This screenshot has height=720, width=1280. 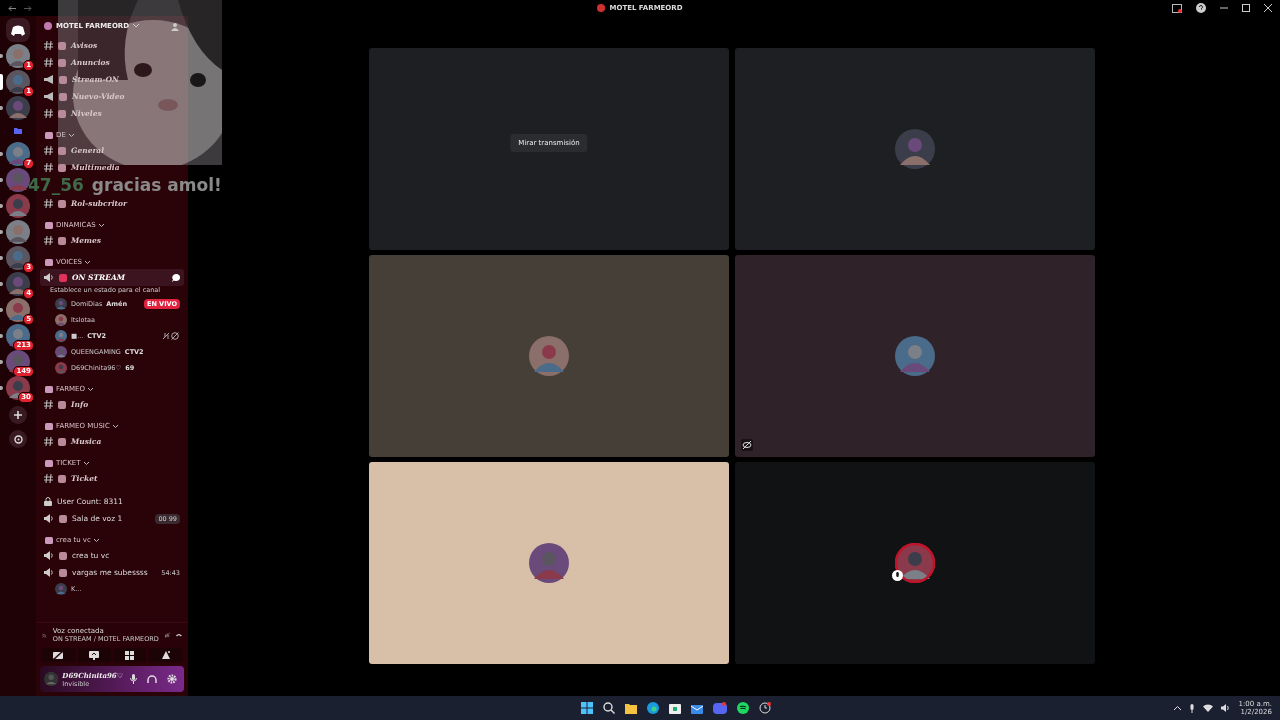 I want to click on chat-app-icon, so click(x=720, y=708).